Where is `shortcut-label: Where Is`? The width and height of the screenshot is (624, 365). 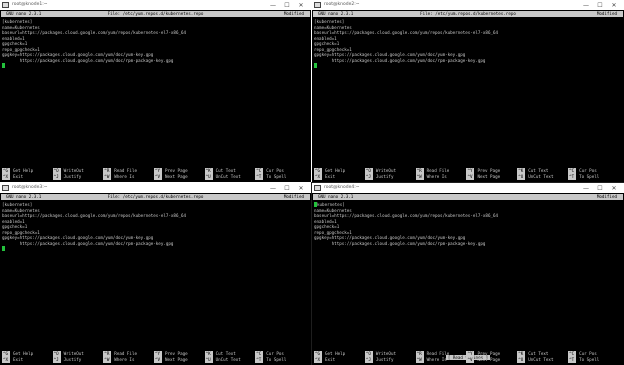
shortcut-label: Where Is is located at coordinates (124, 176).